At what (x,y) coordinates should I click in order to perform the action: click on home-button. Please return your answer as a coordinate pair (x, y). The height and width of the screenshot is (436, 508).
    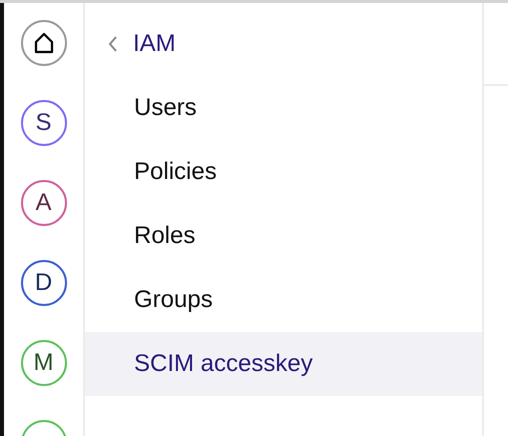
    Looking at the image, I should click on (43, 43).